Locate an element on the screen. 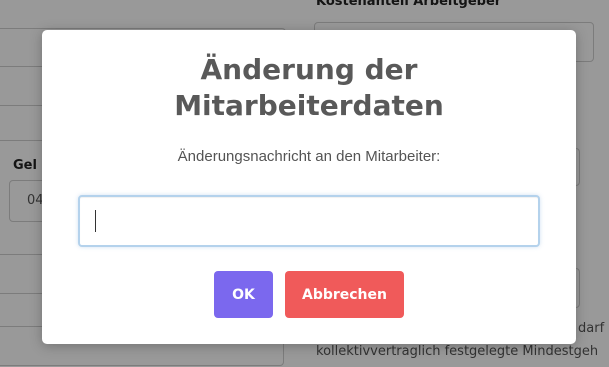  dialog-title-line1: Änderung der is located at coordinates (309, 69).